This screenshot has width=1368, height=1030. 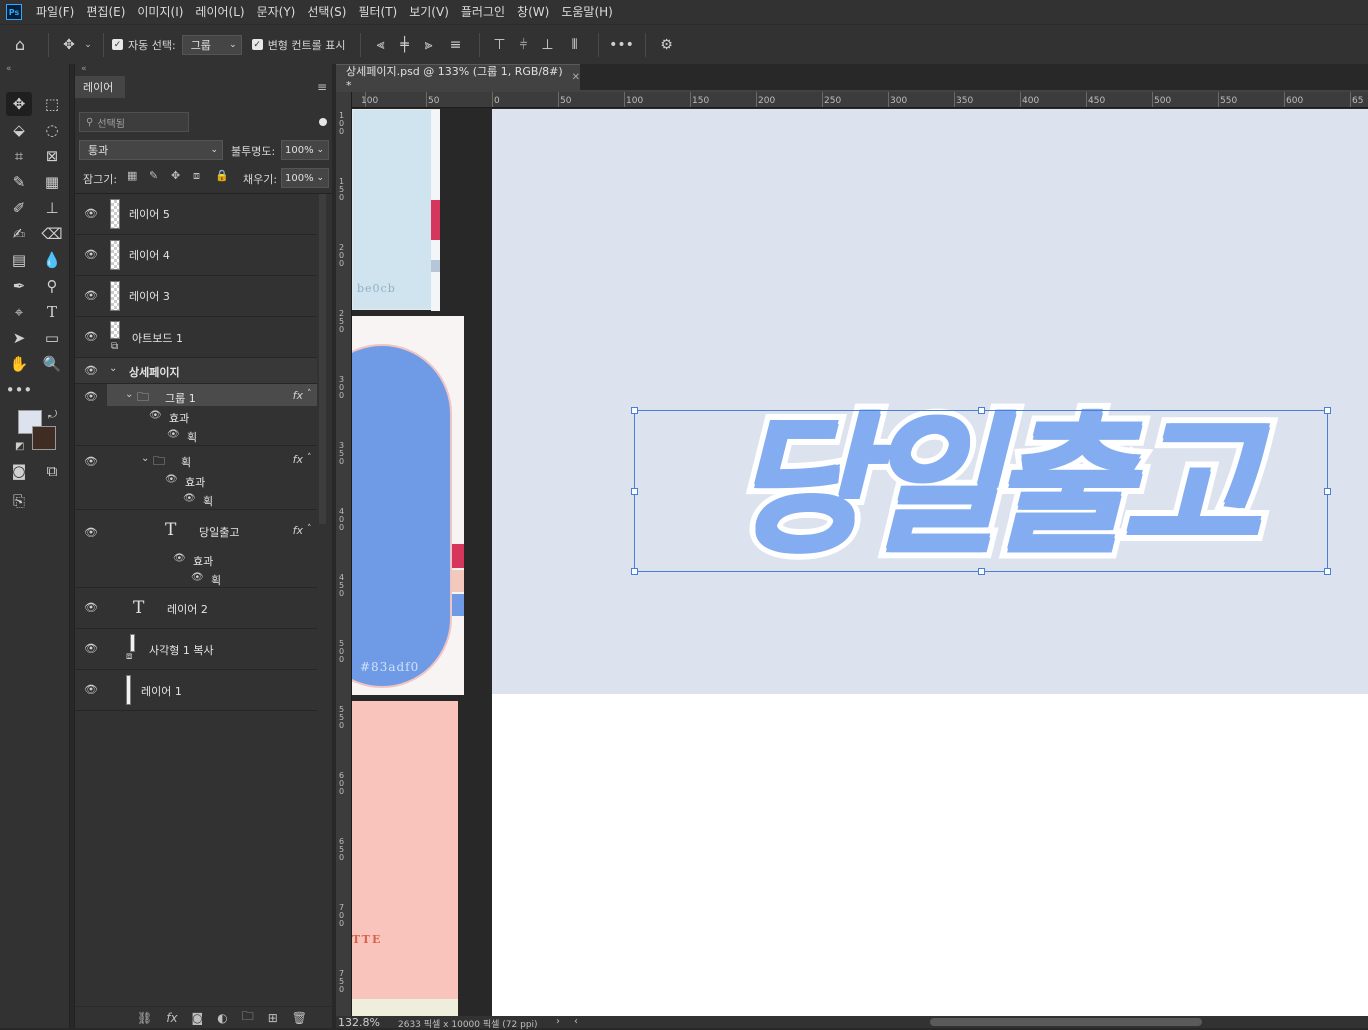 What do you see at coordinates (396, 210) in the screenshot?
I see `color-card-light-blue: be0cb` at bounding box center [396, 210].